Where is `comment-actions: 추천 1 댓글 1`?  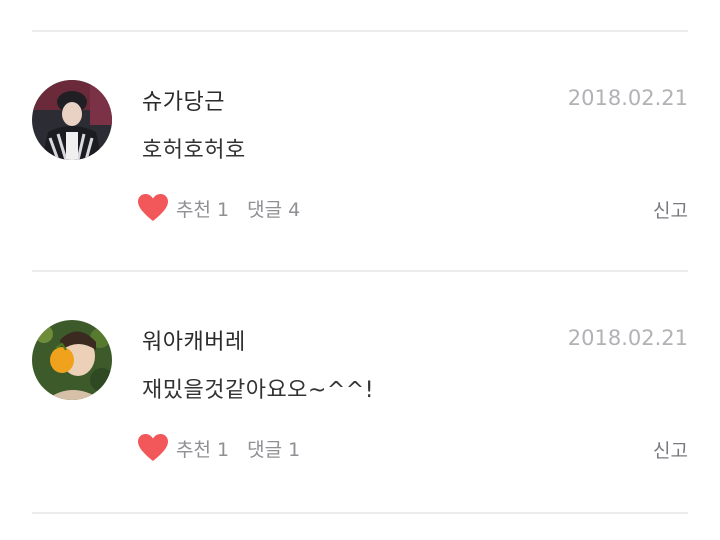 comment-actions: 추천 1 댓글 1 is located at coordinates (219, 448).